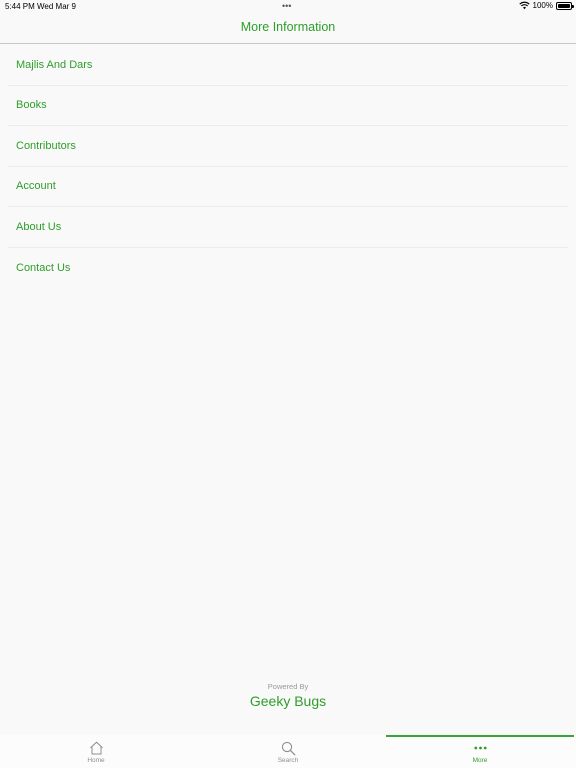 The width and height of the screenshot is (576, 768). I want to click on page-title: More Information, so click(288, 27).